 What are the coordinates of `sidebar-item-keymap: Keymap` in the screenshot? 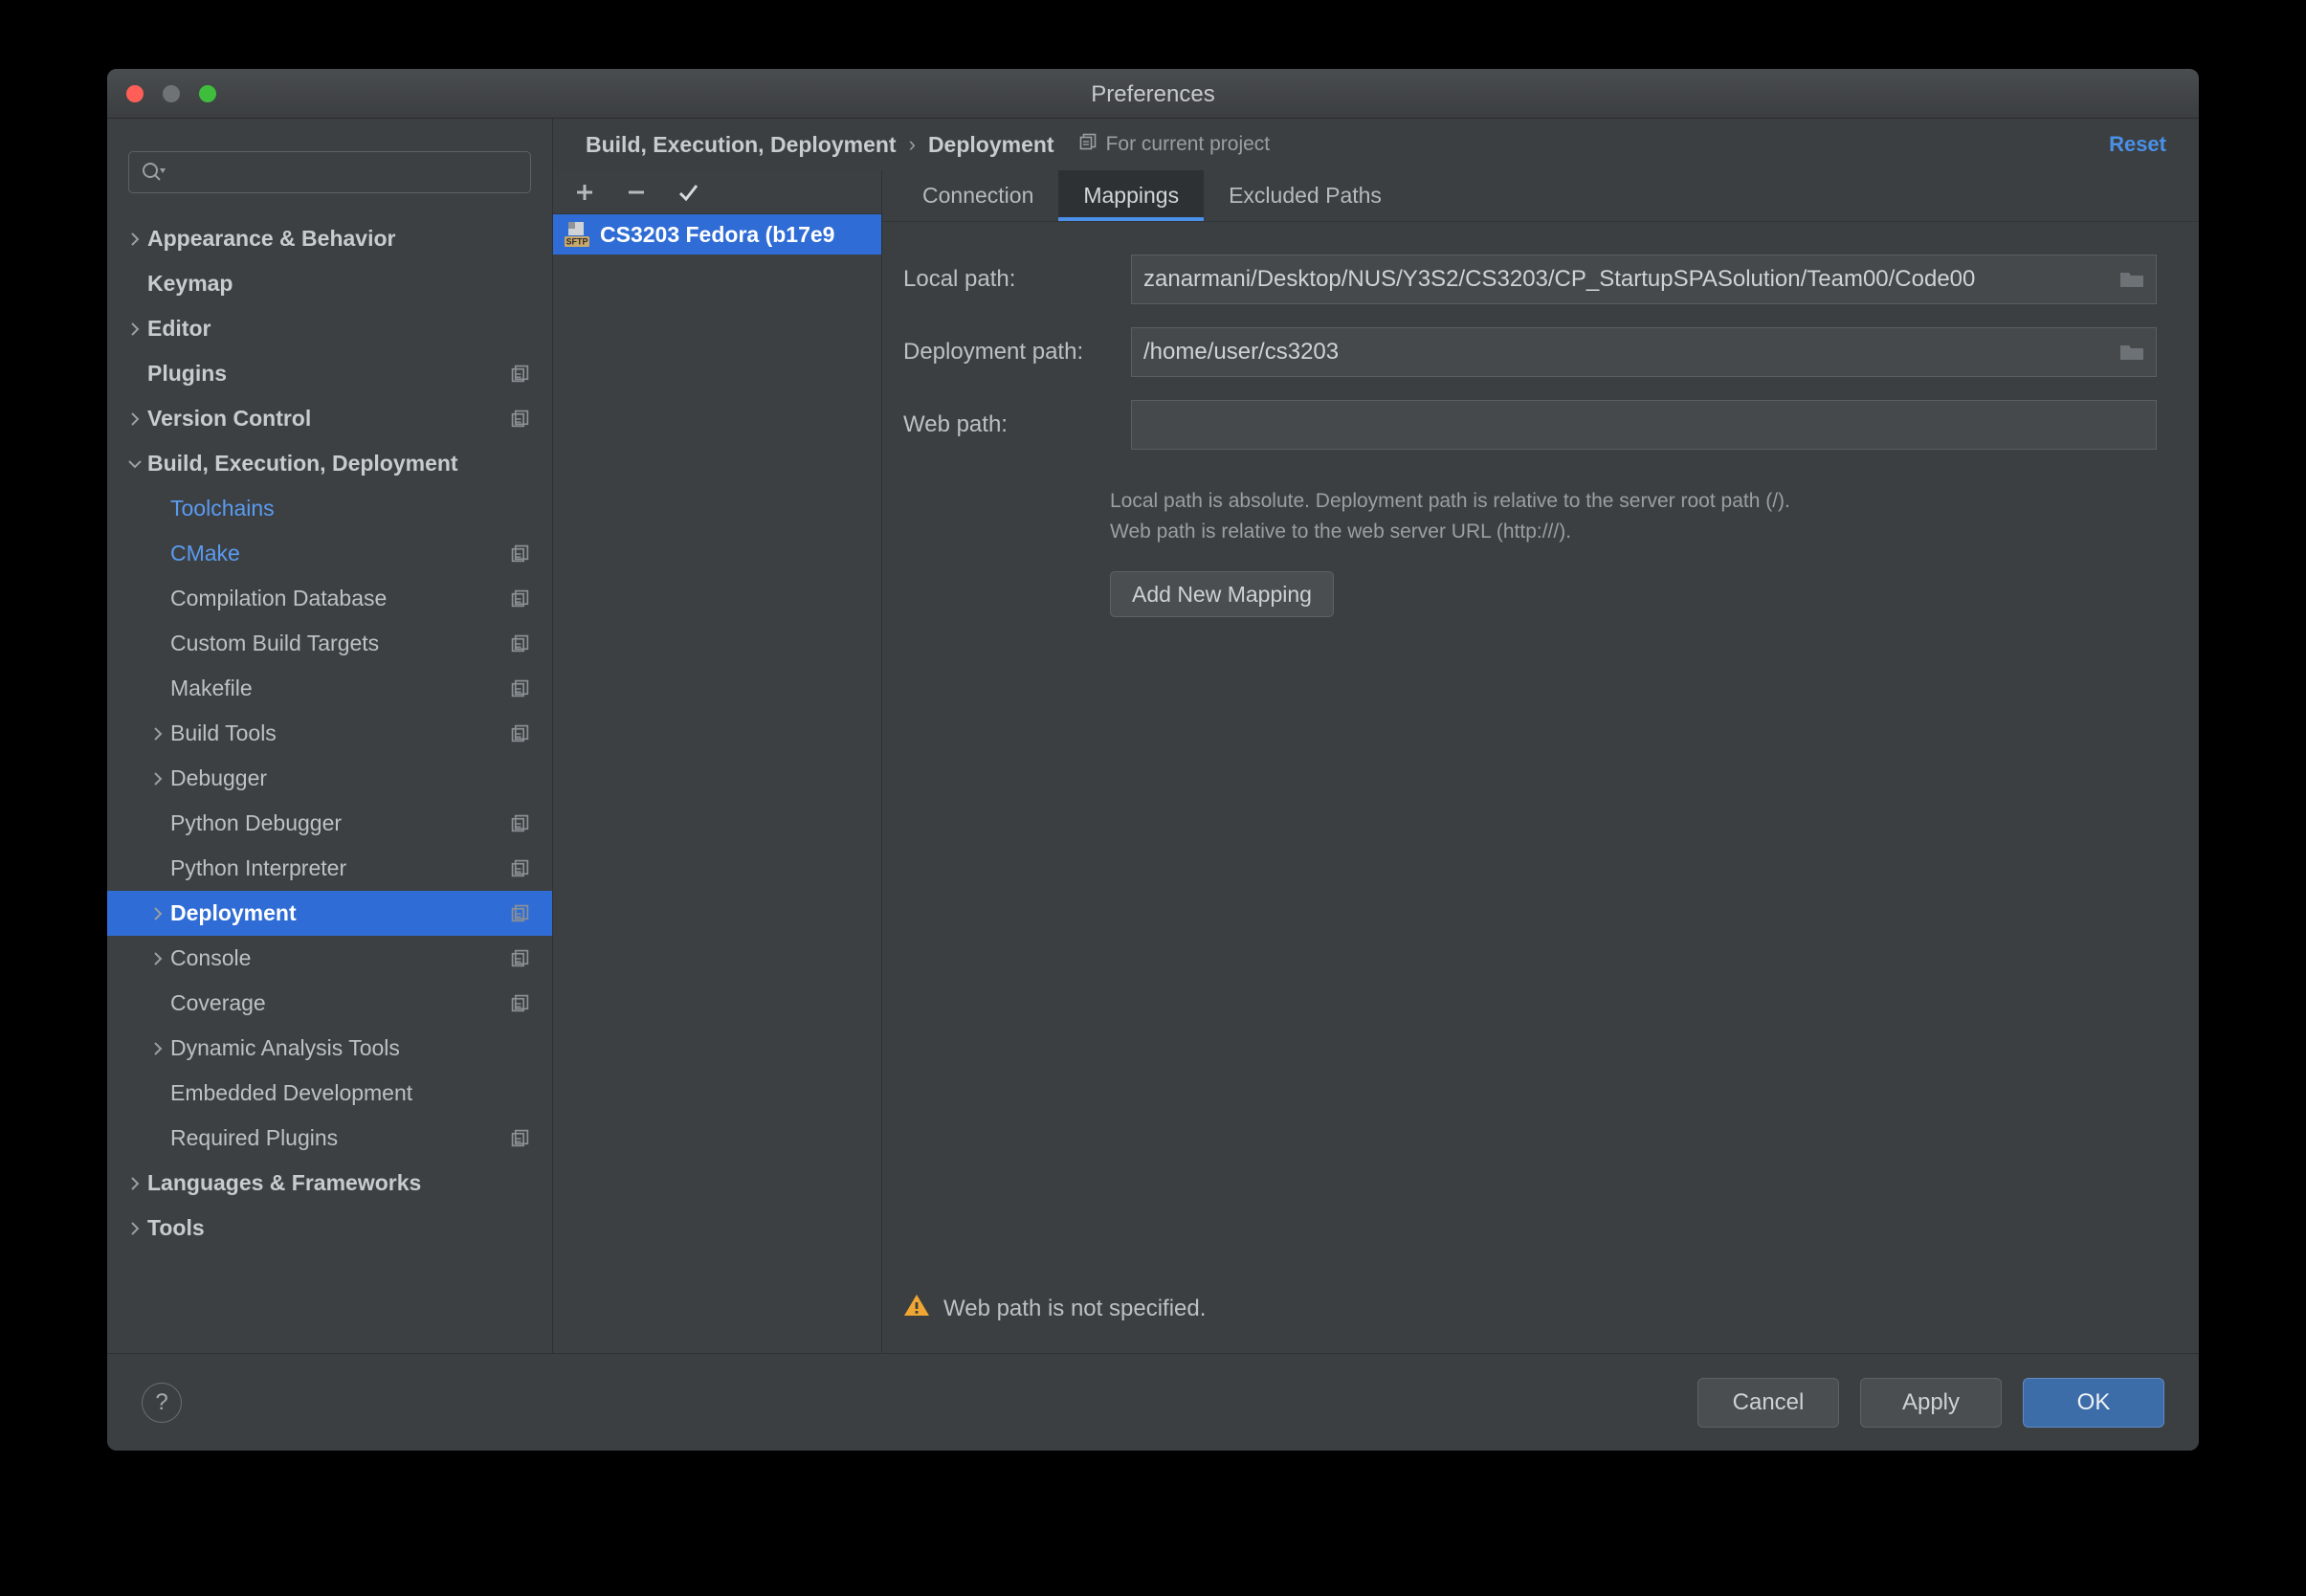 It's located at (329, 284).